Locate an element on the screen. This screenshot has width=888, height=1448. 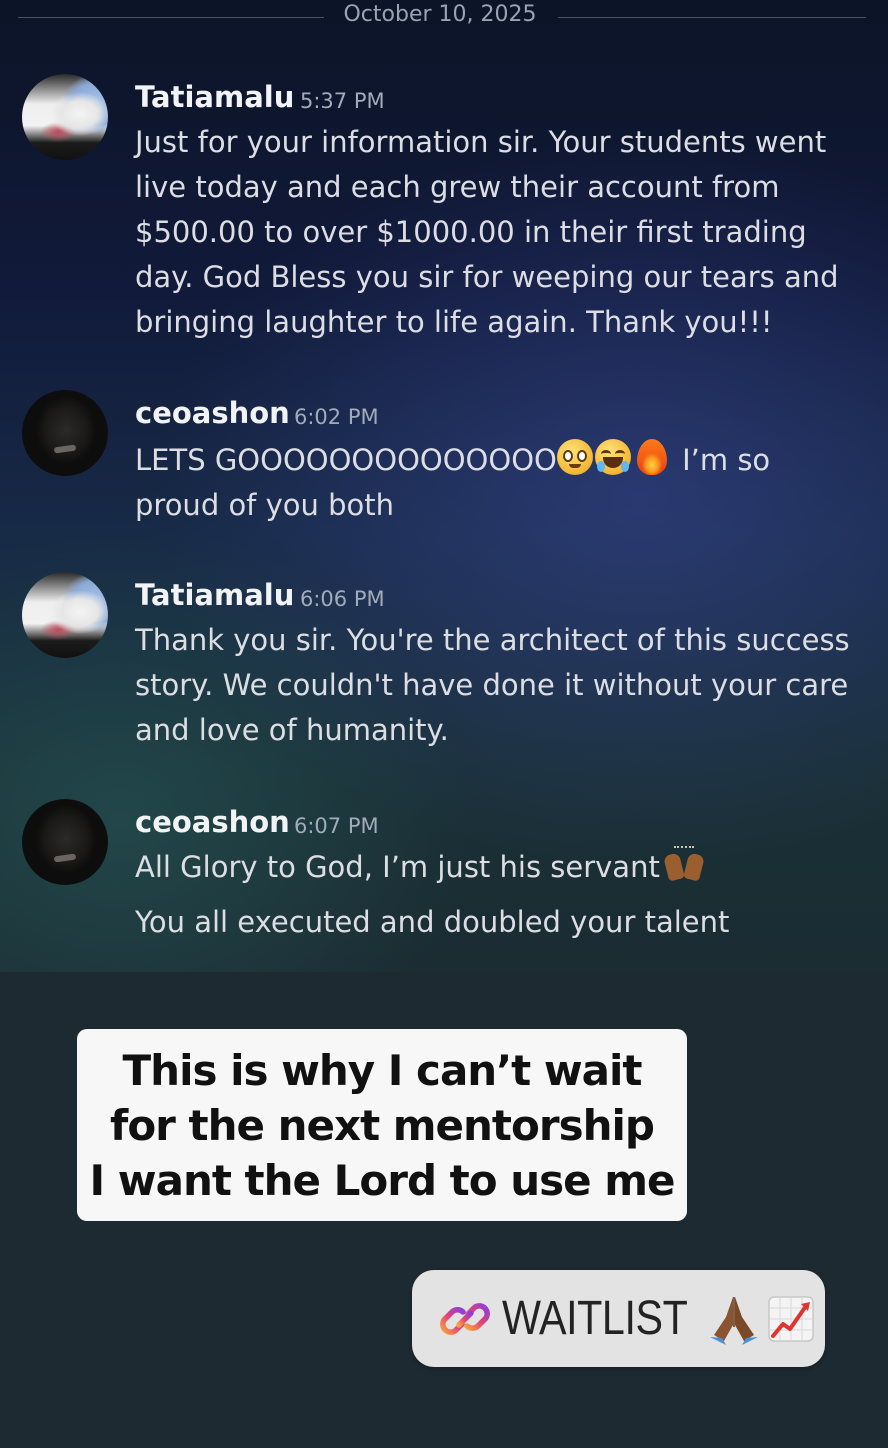
caption-line: I want the Lord to use me is located at coordinates (382, 1180).